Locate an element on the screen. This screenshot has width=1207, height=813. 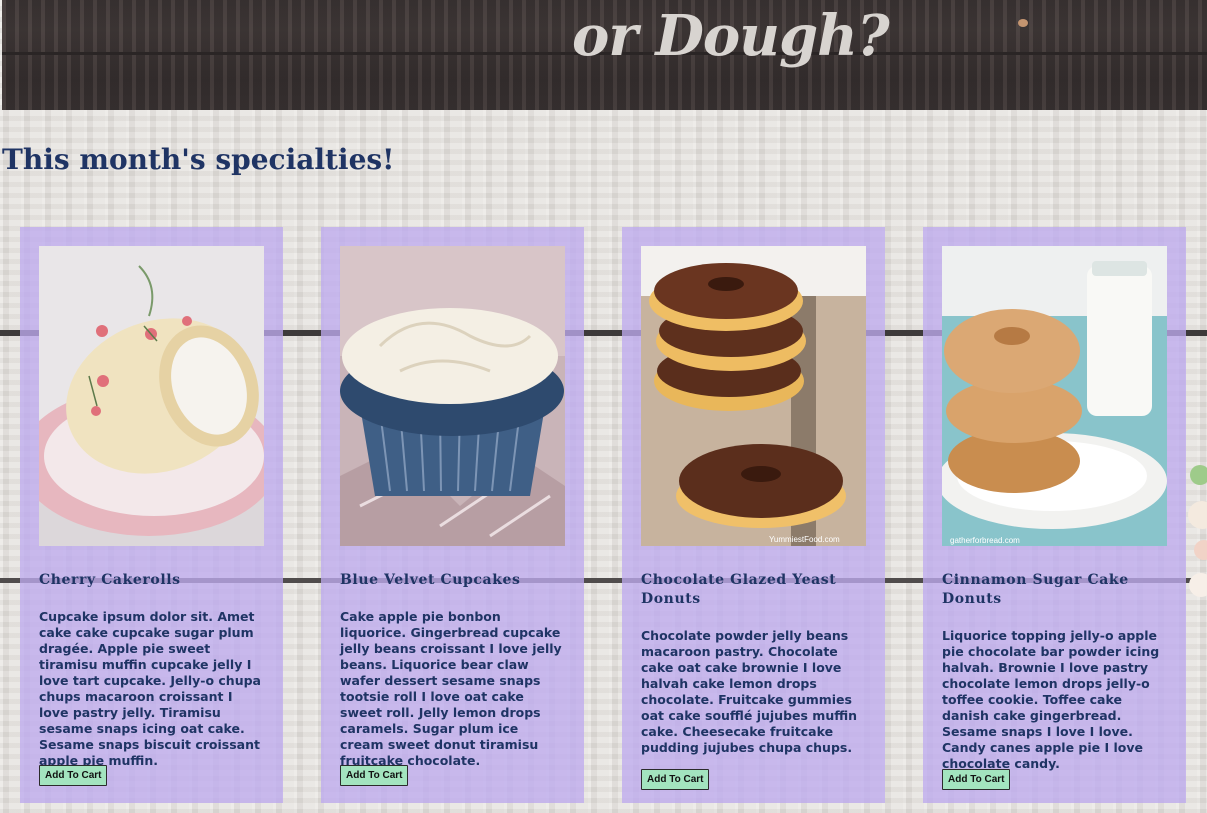
product-title: Chocolate Glazed Yeast Donuts is located at coordinates (739, 589).